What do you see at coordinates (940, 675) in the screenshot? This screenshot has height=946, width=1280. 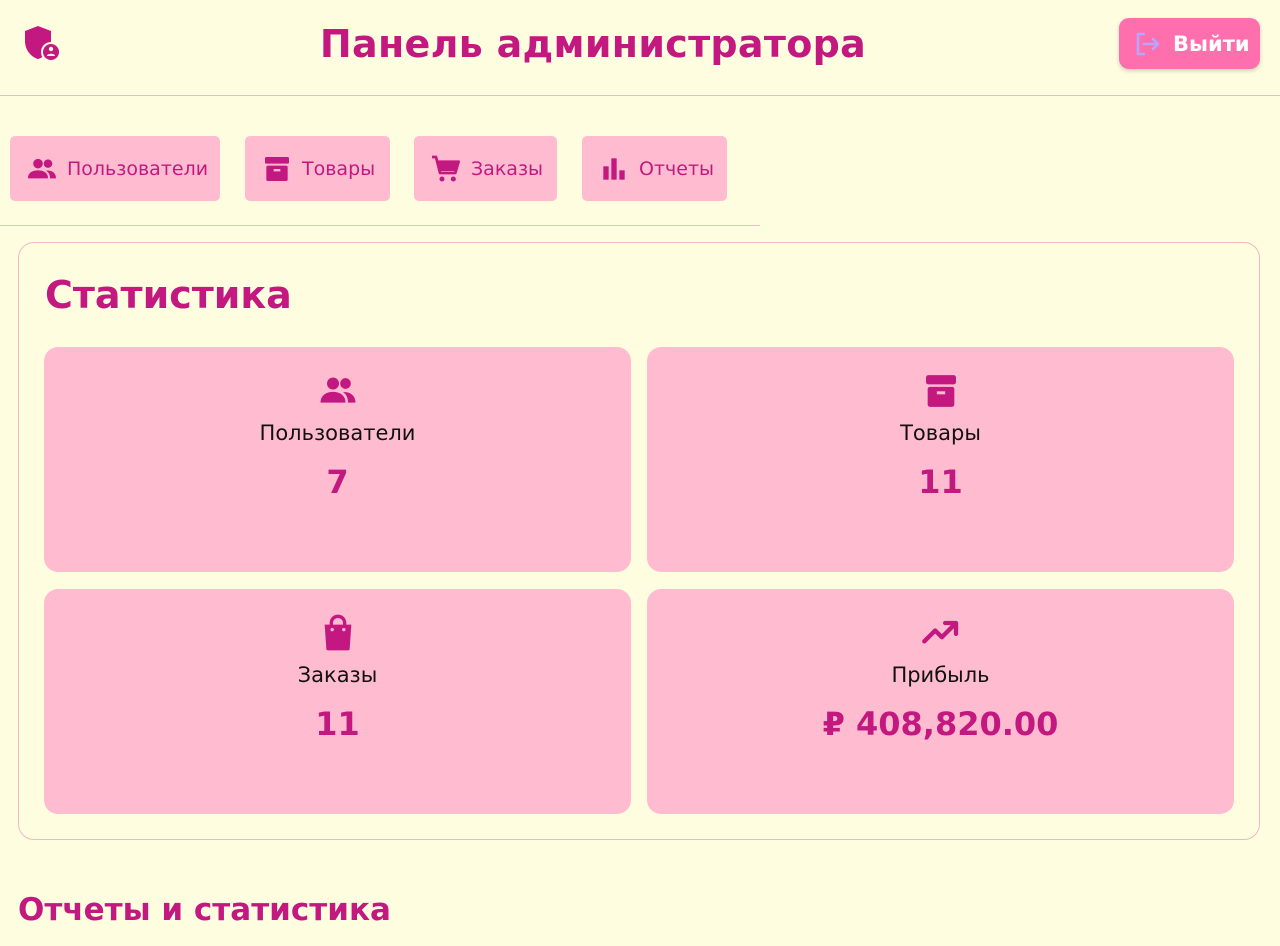 I see `stat-label: Прибыль` at bounding box center [940, 675].